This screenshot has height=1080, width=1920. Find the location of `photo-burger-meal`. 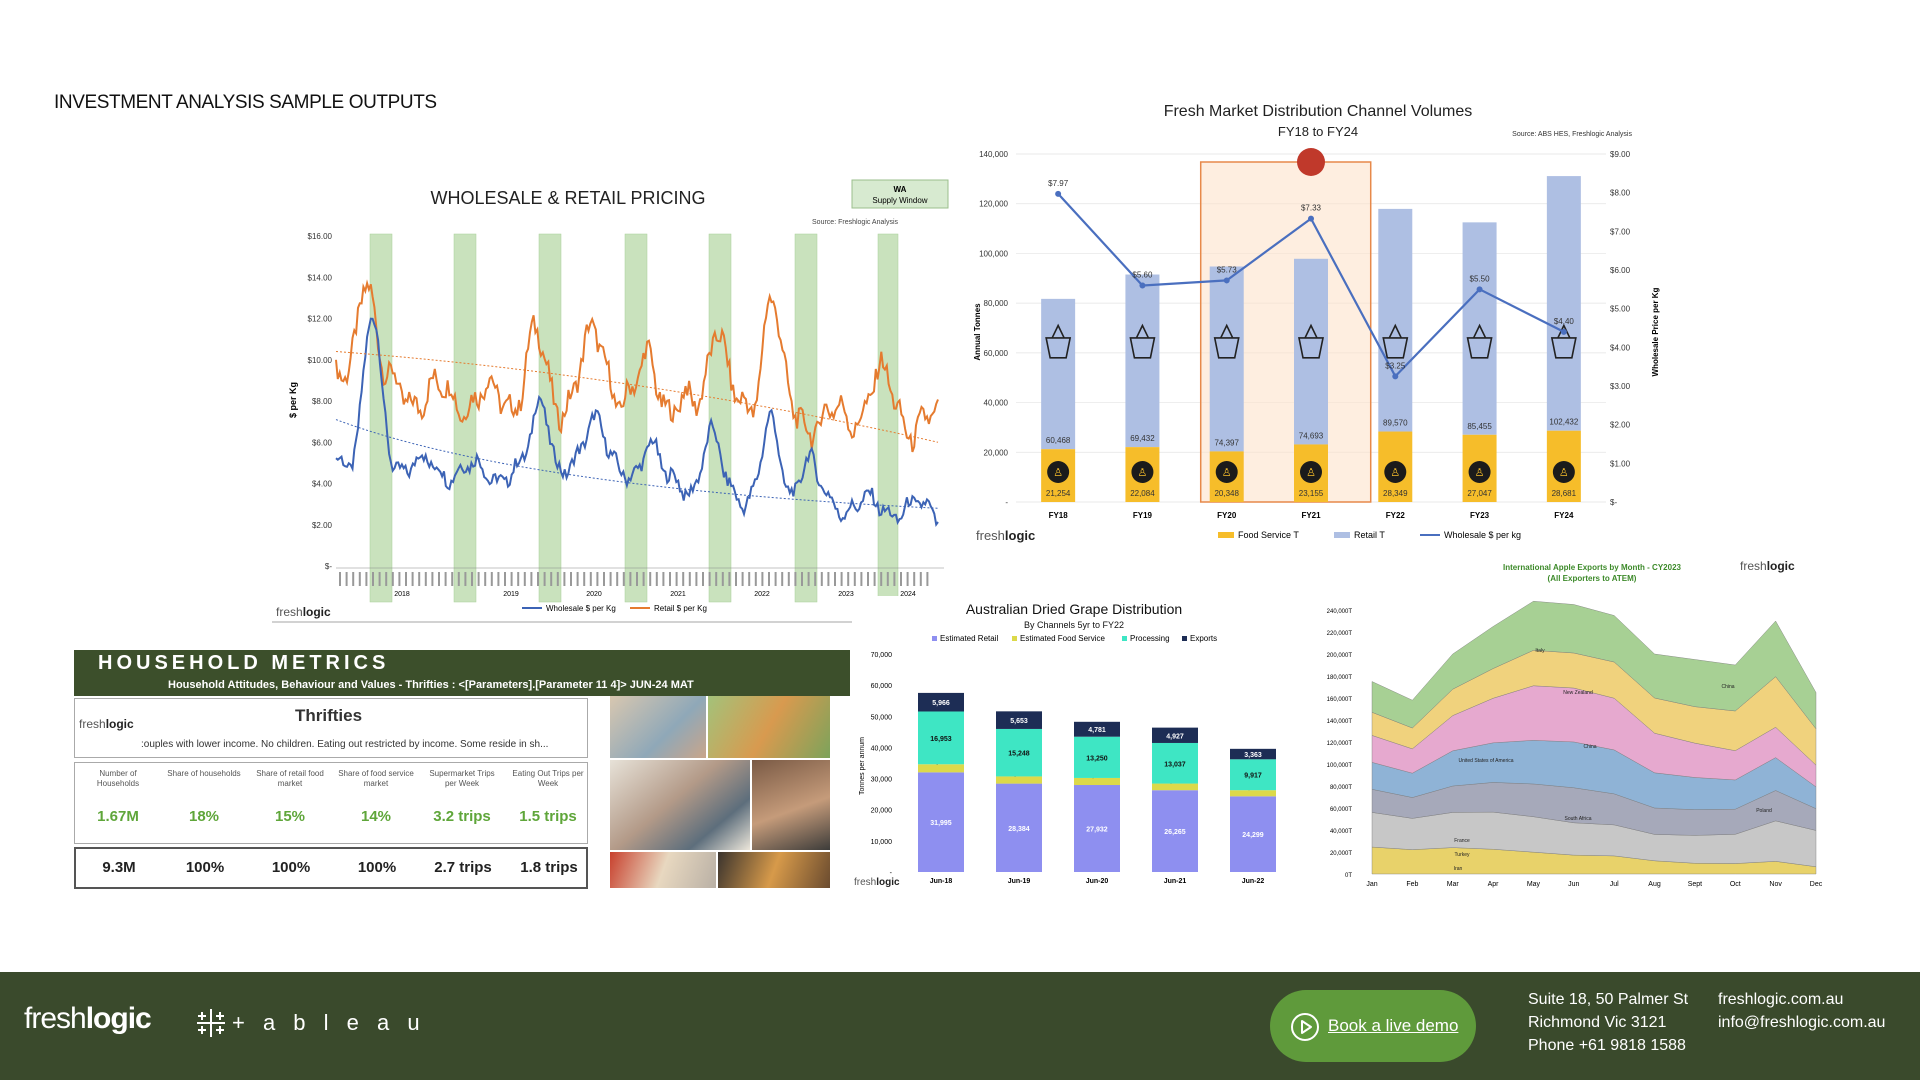

photo-burger-meal is located at coordinates (774, 870).